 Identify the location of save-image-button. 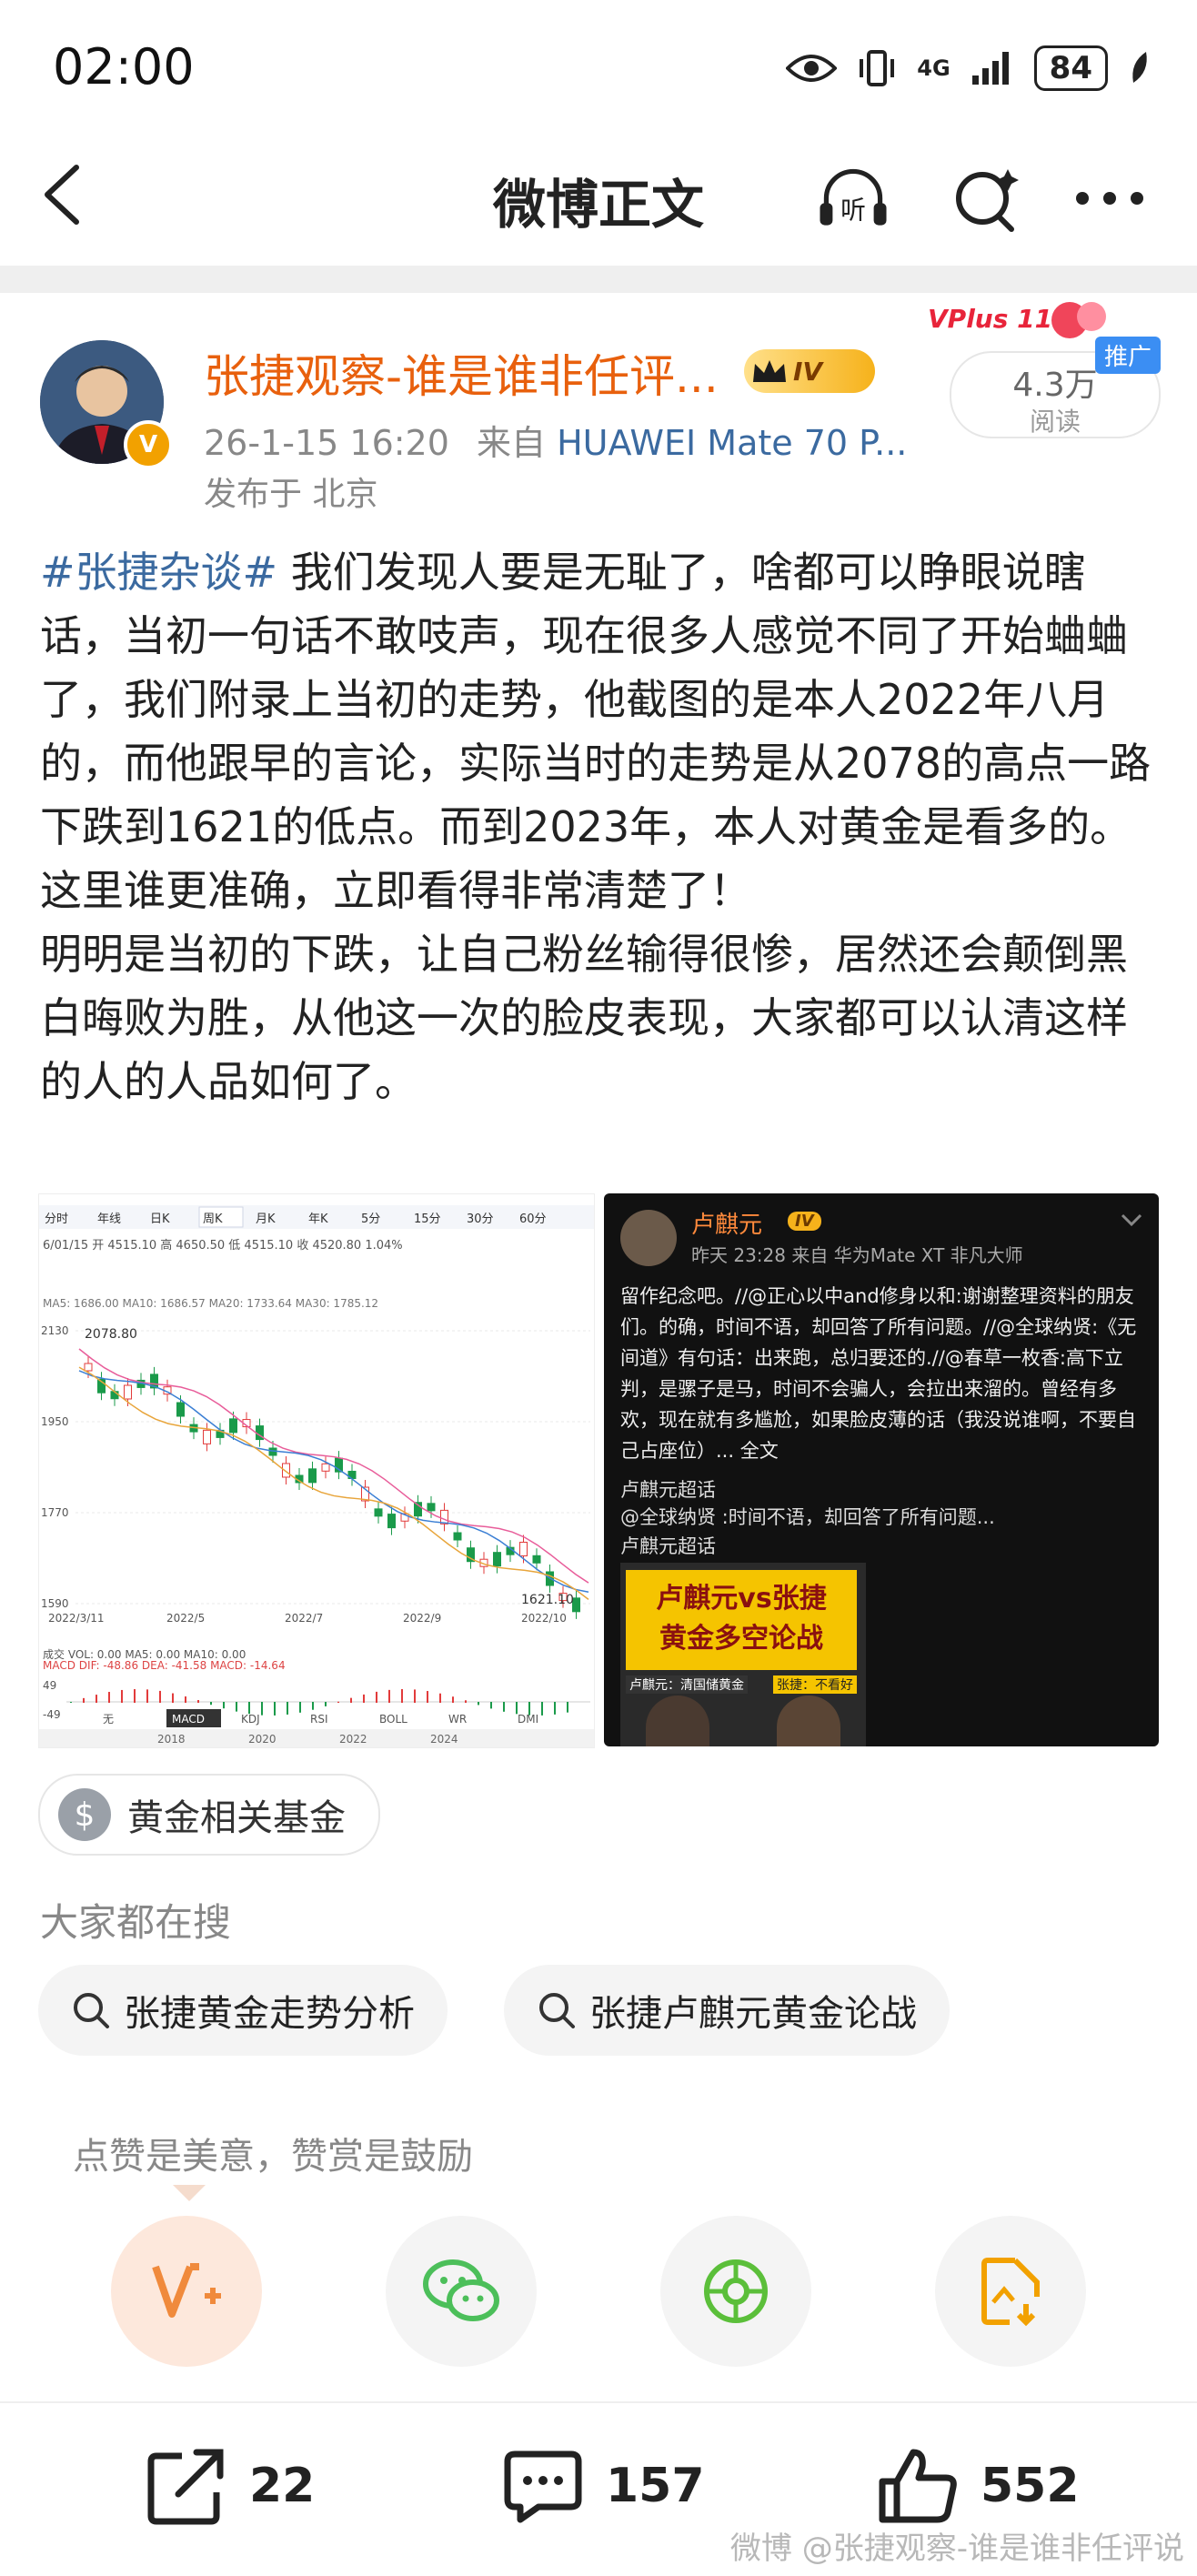
(1010, 2291).